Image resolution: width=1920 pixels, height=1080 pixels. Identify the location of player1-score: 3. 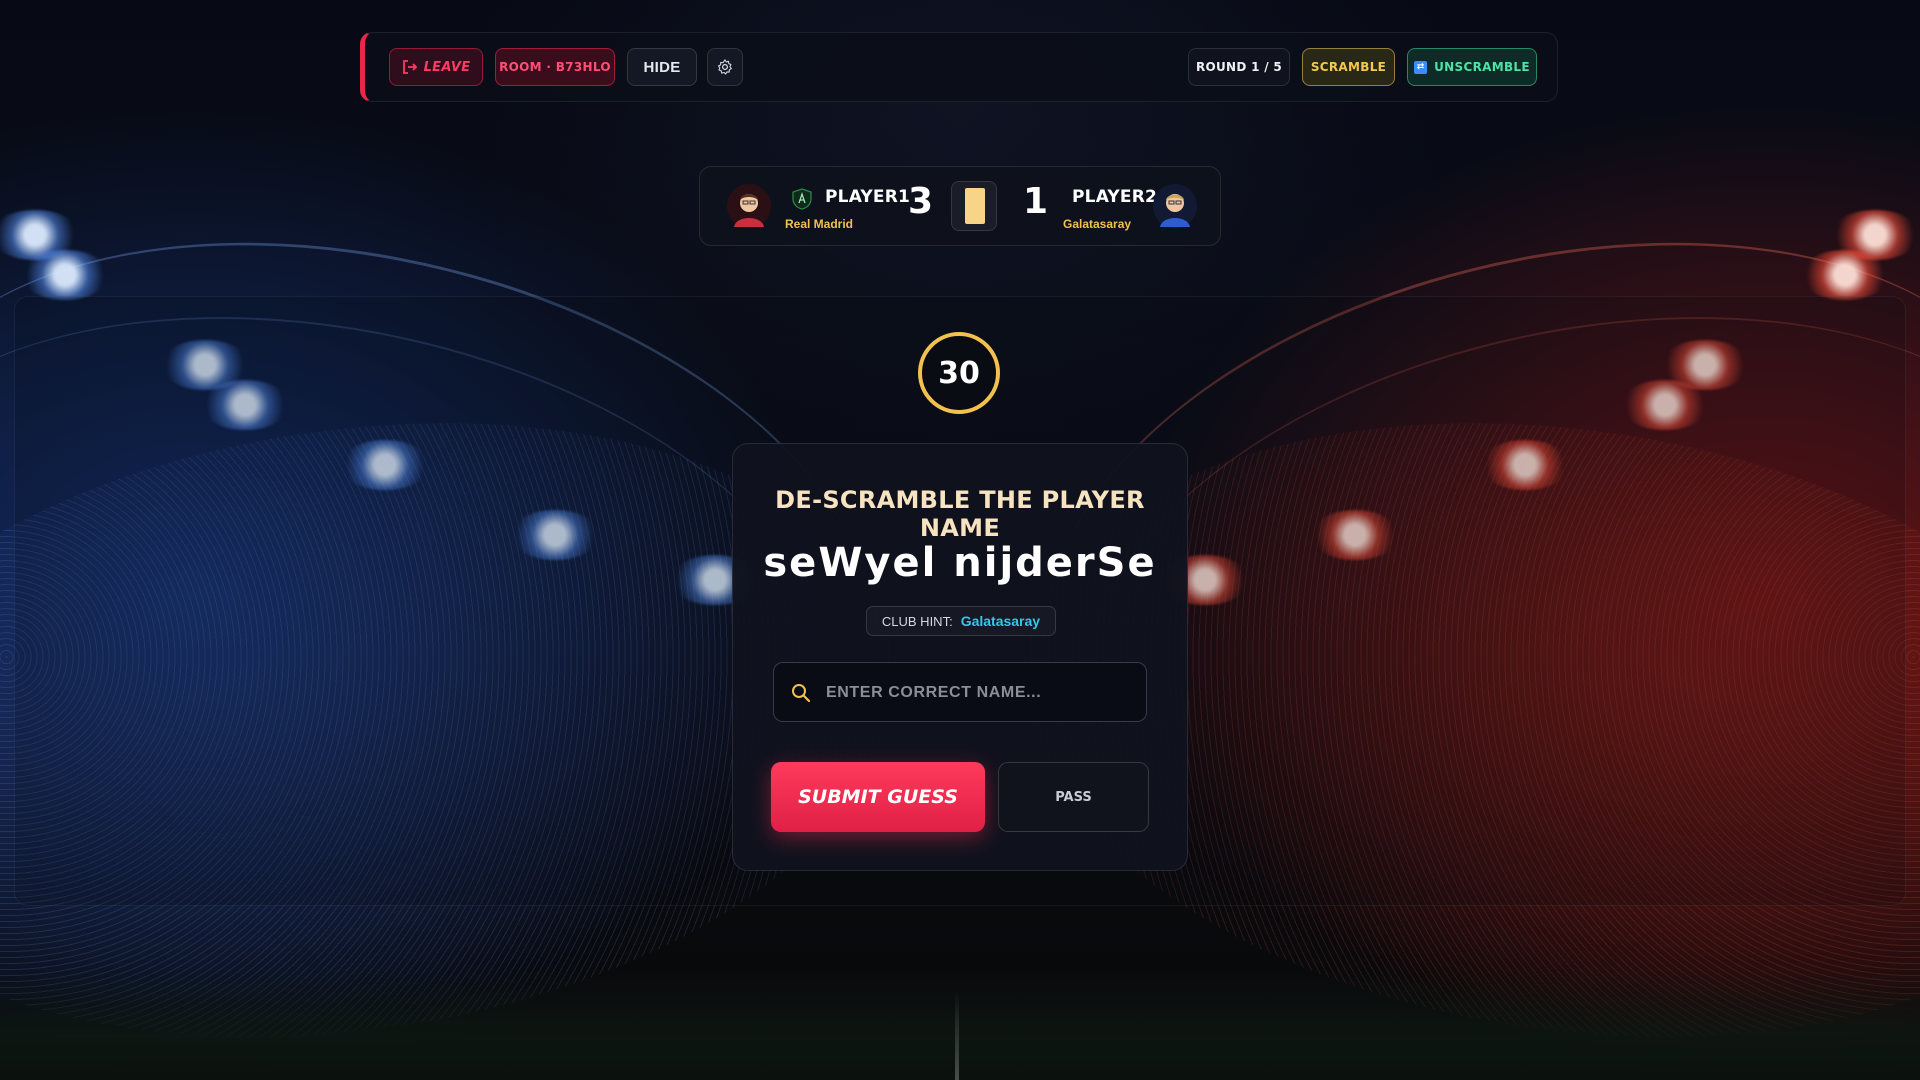
(921, 201).